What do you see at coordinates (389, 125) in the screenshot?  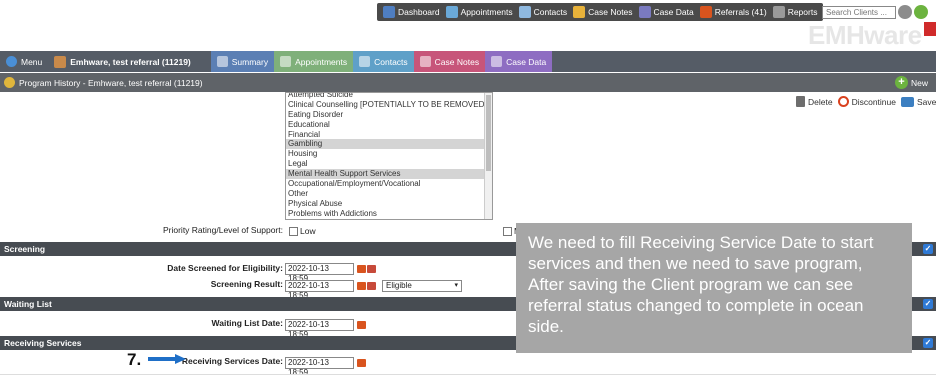 I see `list-item: Educational` at bounding box center [389, 125].